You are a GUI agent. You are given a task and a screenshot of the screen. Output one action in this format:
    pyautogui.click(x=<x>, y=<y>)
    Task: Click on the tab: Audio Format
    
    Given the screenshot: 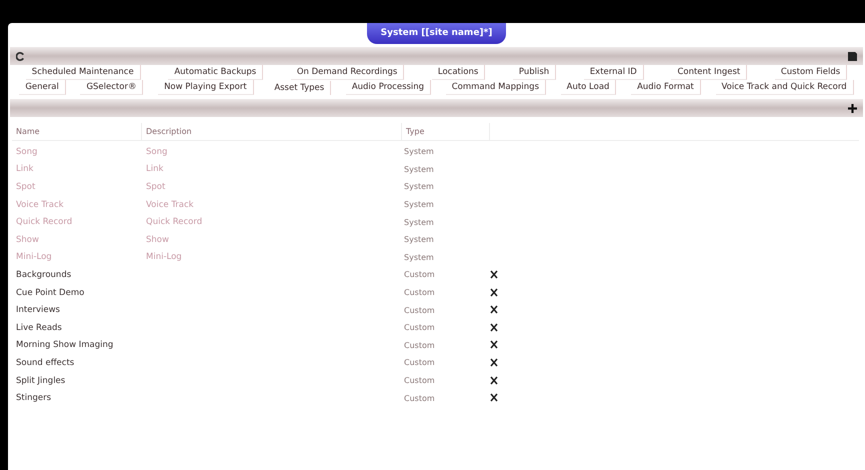 What is the action you would take?
    pyautogui.click(x=666, y=87)
    